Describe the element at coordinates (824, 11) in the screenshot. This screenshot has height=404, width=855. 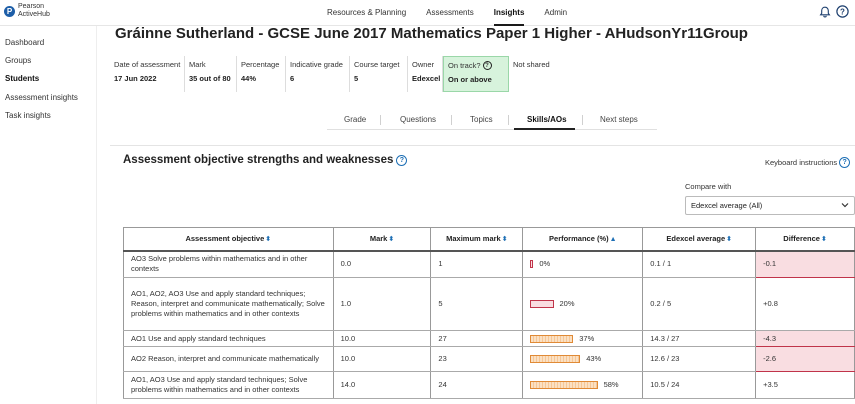
I see `bell-icon` at that location.